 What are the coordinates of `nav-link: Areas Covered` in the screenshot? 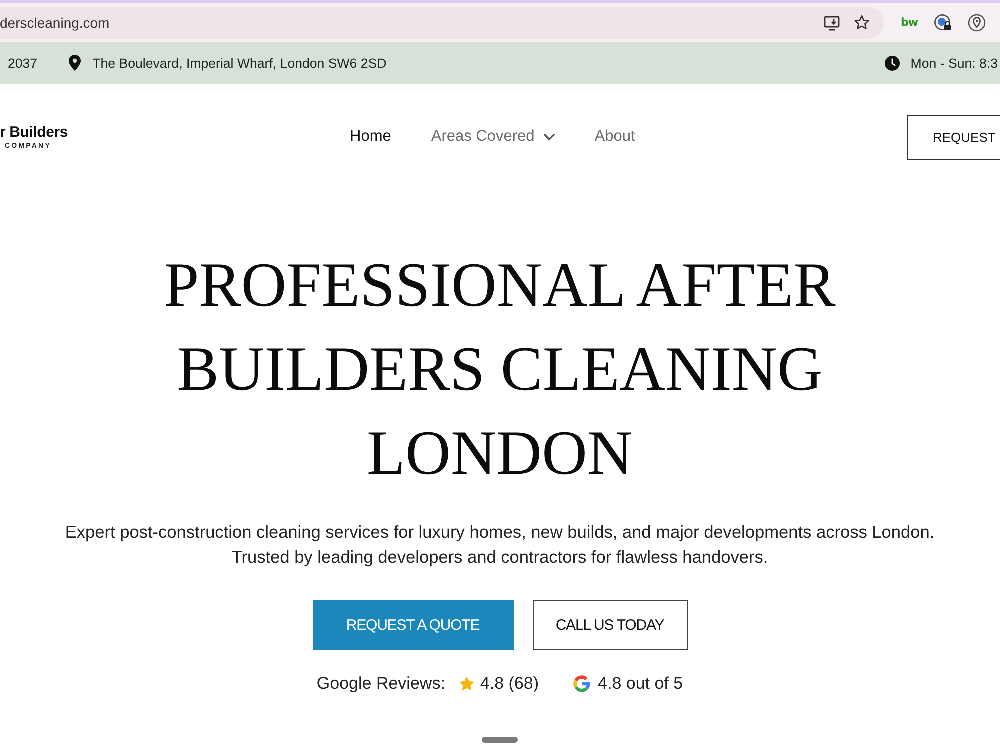 It's located at (493, 137).